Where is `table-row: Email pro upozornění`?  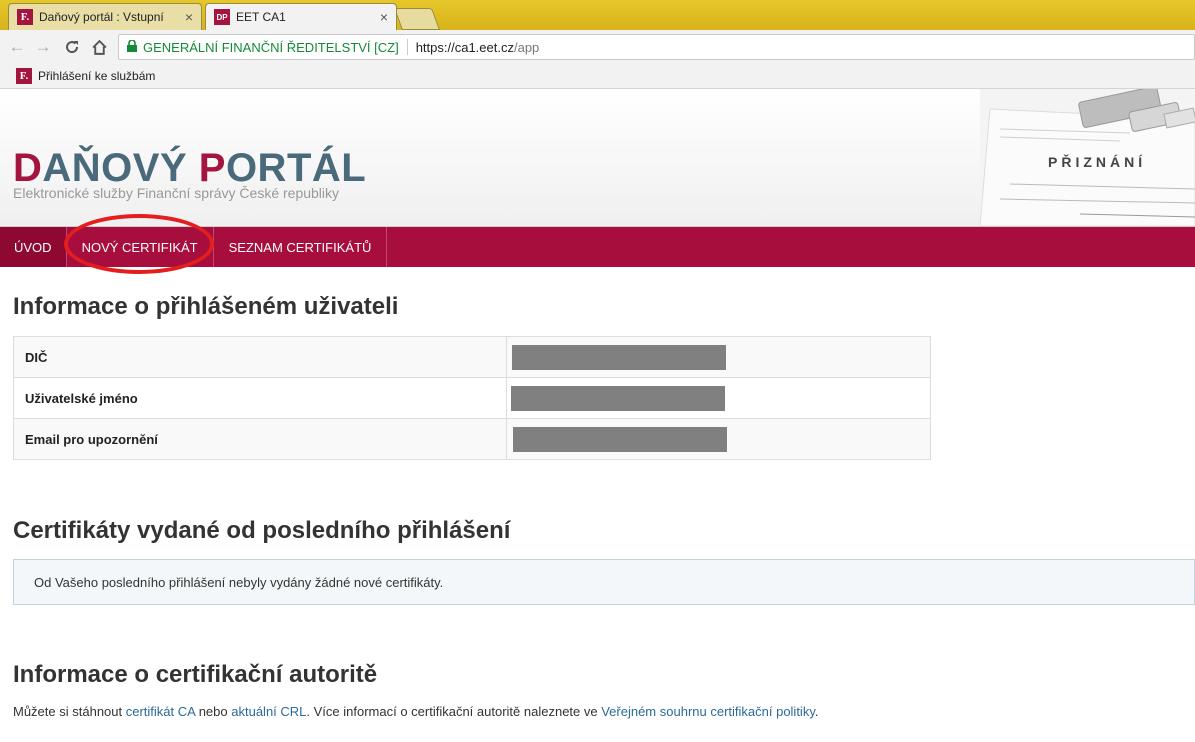
table-row: Email pro upozornění is located at coordinates (472, 439).